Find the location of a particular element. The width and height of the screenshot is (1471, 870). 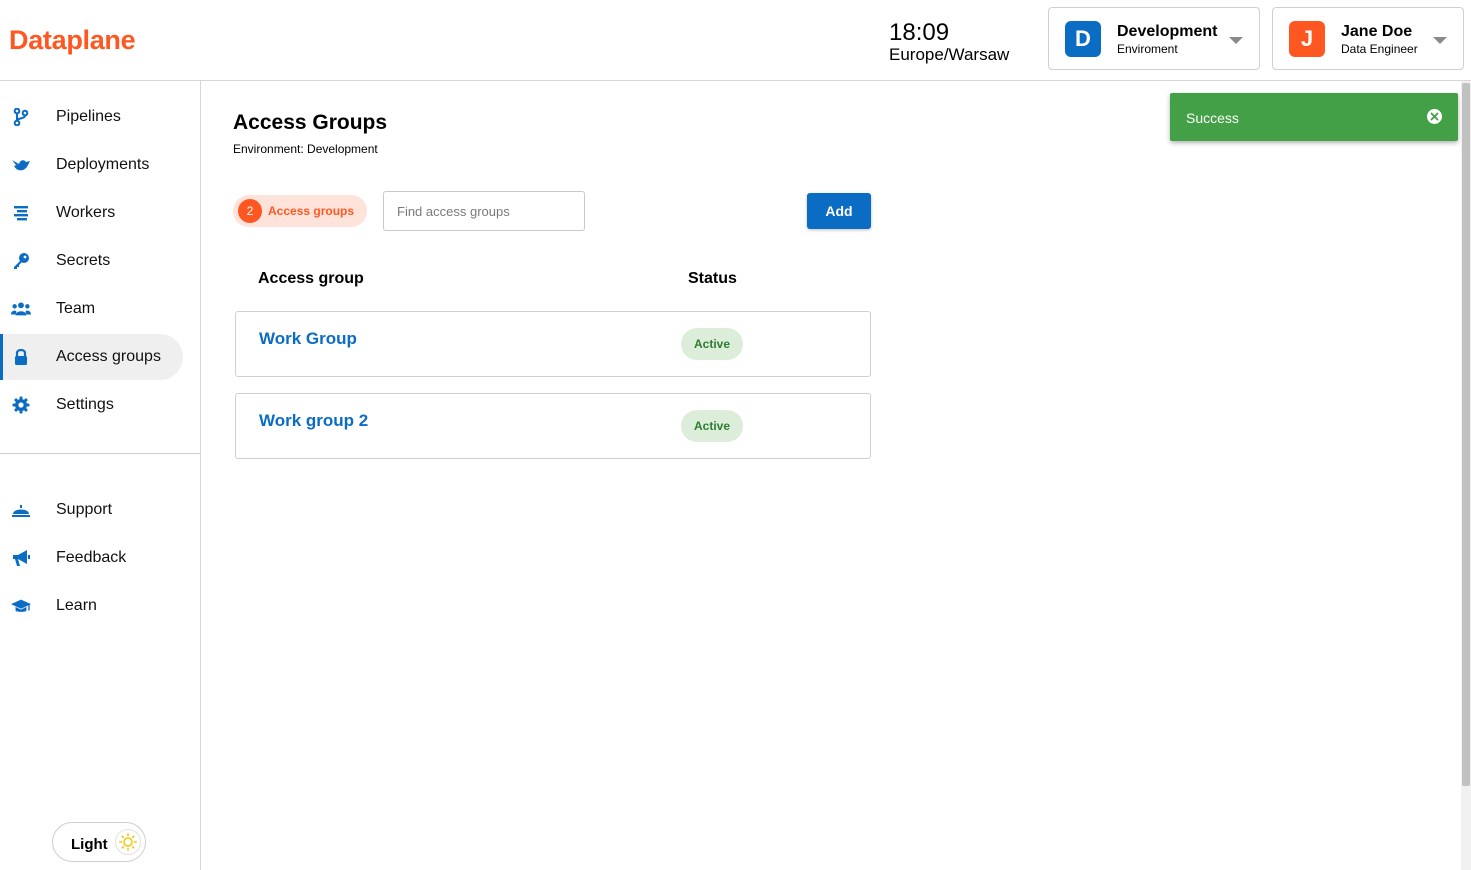

environment-selector: D Development Enviroment is located at coordinates (1154, 38).